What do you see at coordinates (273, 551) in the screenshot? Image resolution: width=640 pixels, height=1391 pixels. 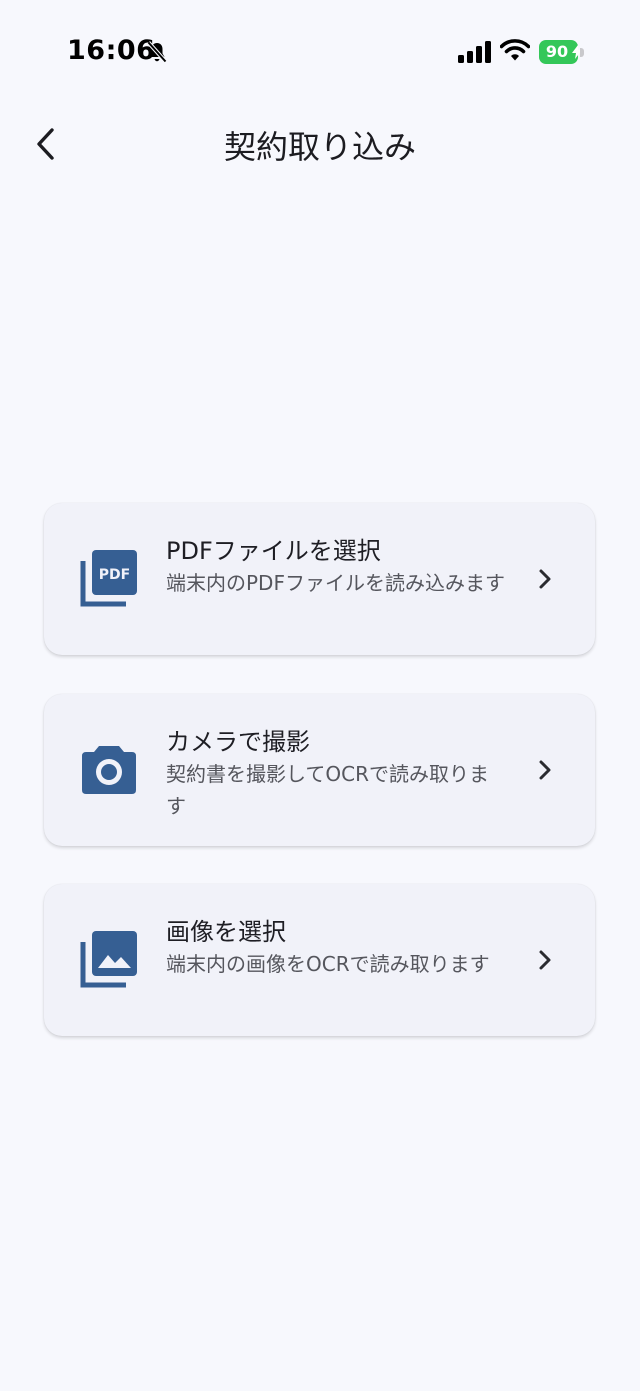 I see `option-title: PDFファイルを選択` at bounding box center [273, 551].